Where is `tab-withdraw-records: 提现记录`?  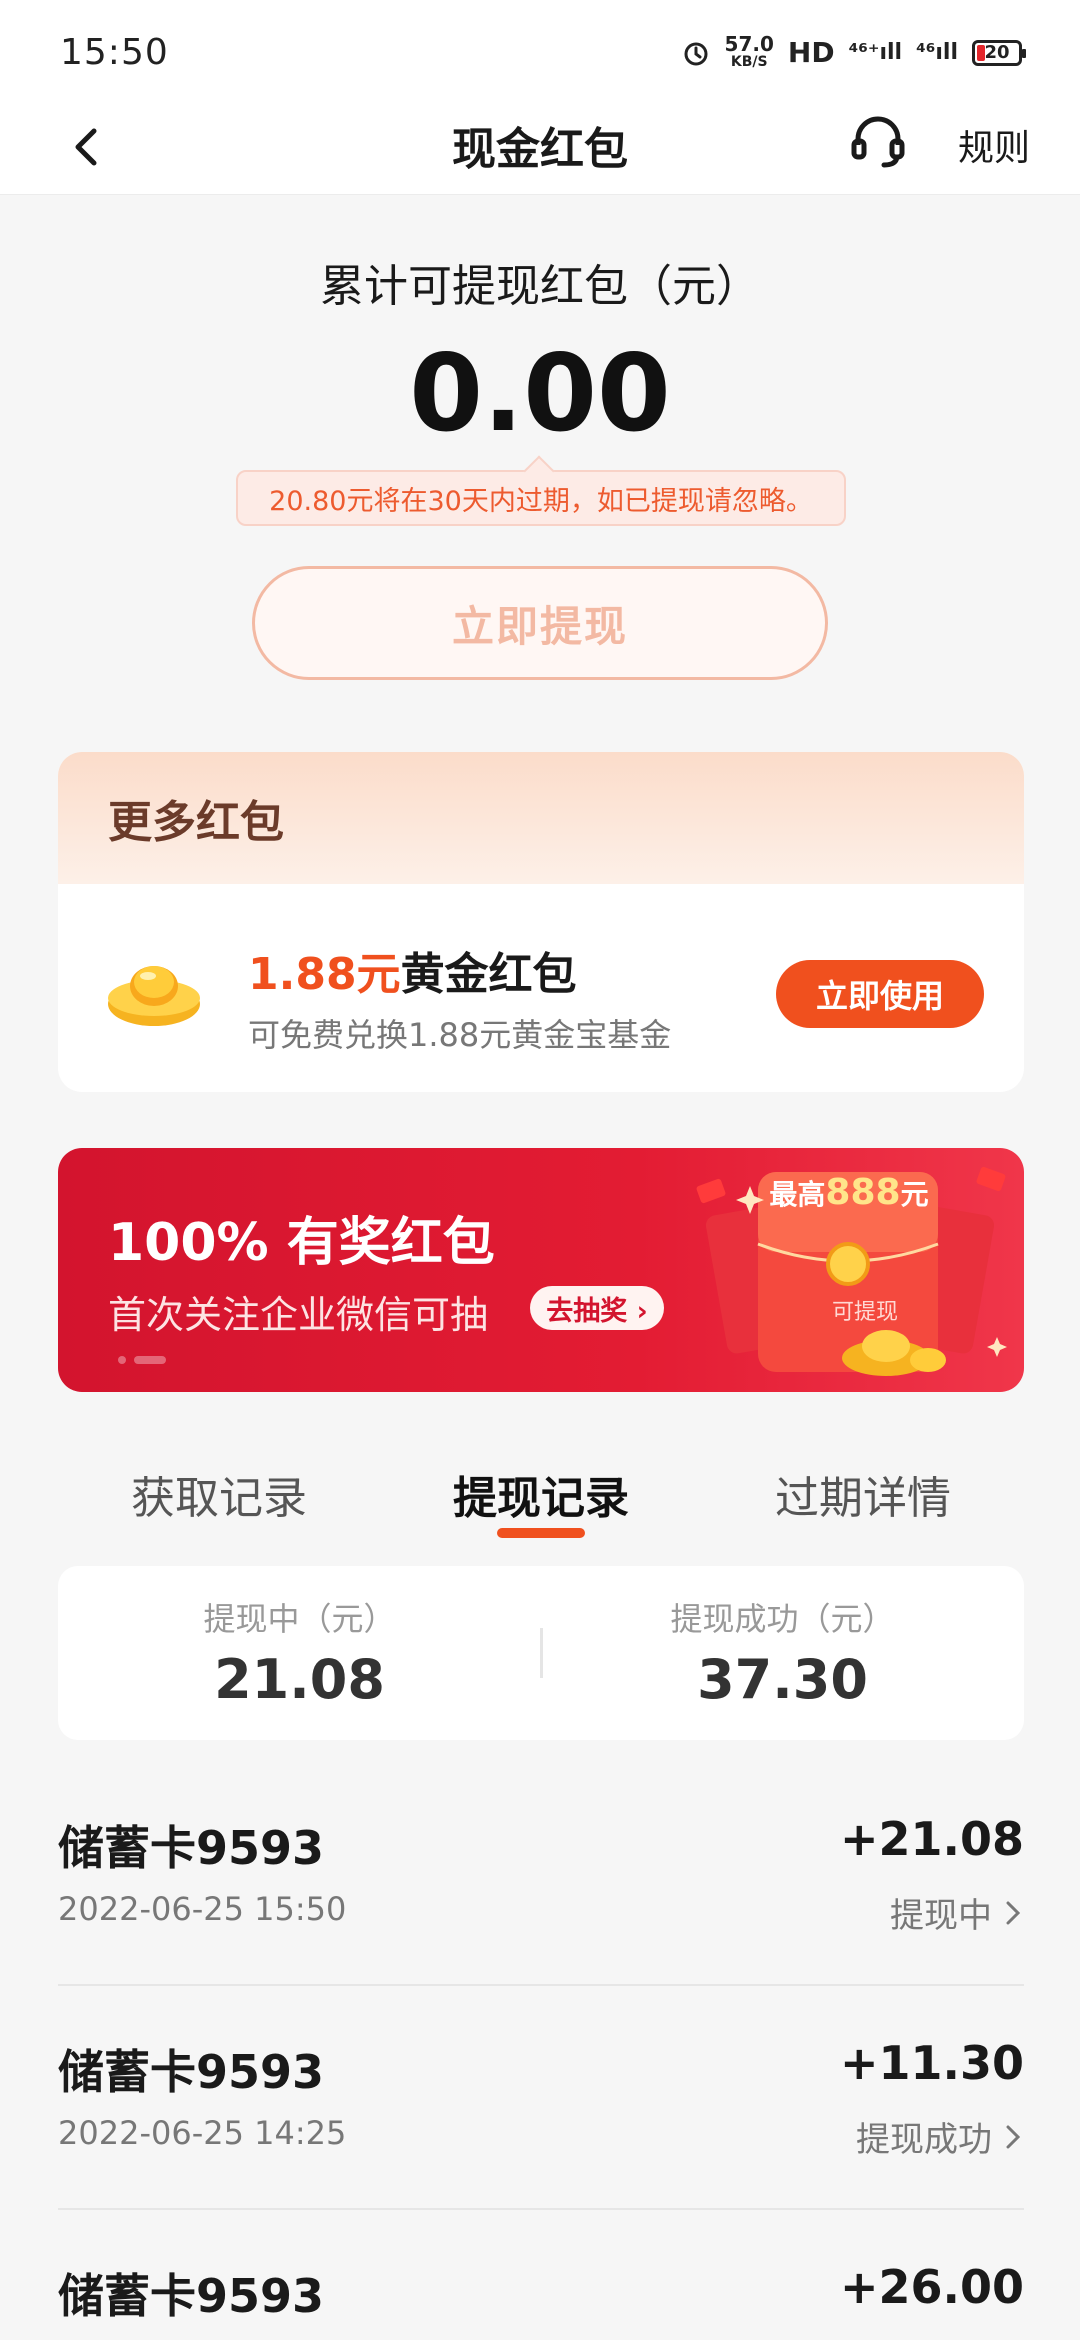
tab-withdraw-records: 提现记录 is located at coordinates (541, 1498).